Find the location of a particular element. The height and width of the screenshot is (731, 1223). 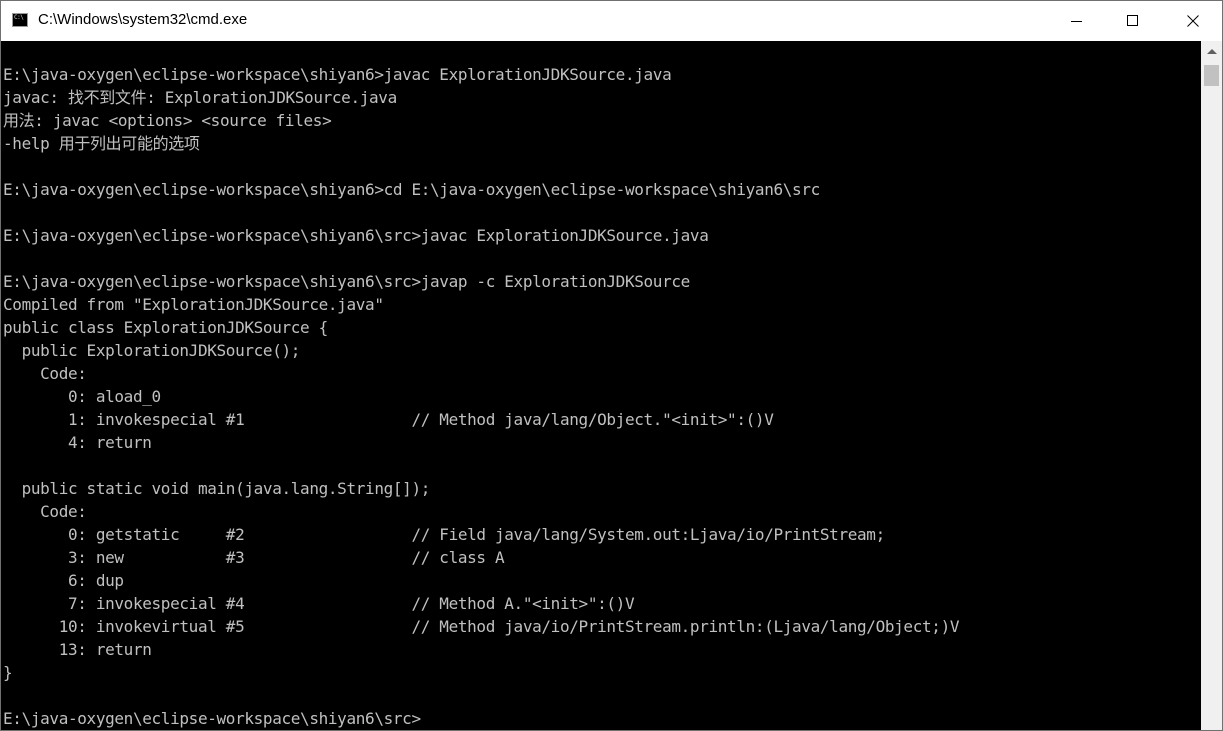

vertical-scrollbar is located at coordinates (1211, 385).